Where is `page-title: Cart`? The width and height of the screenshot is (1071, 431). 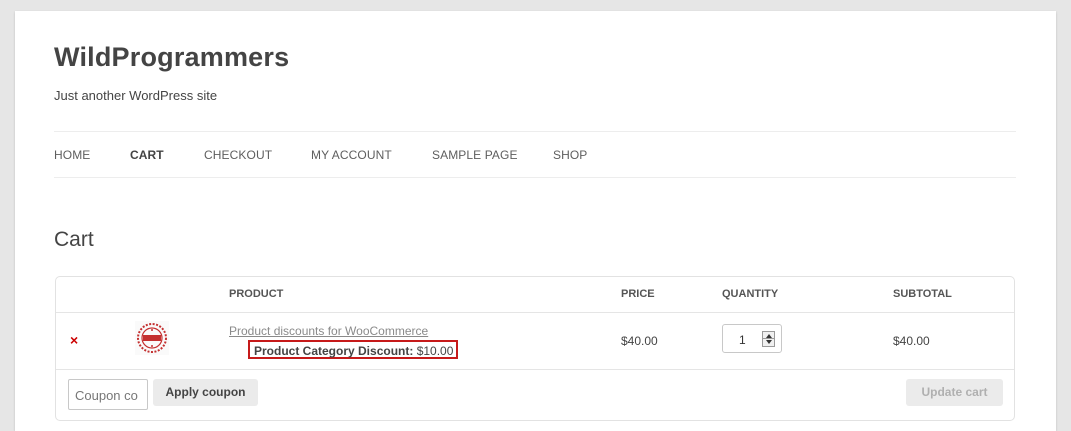
page-title: Cart is located at coordinates (74, 239).